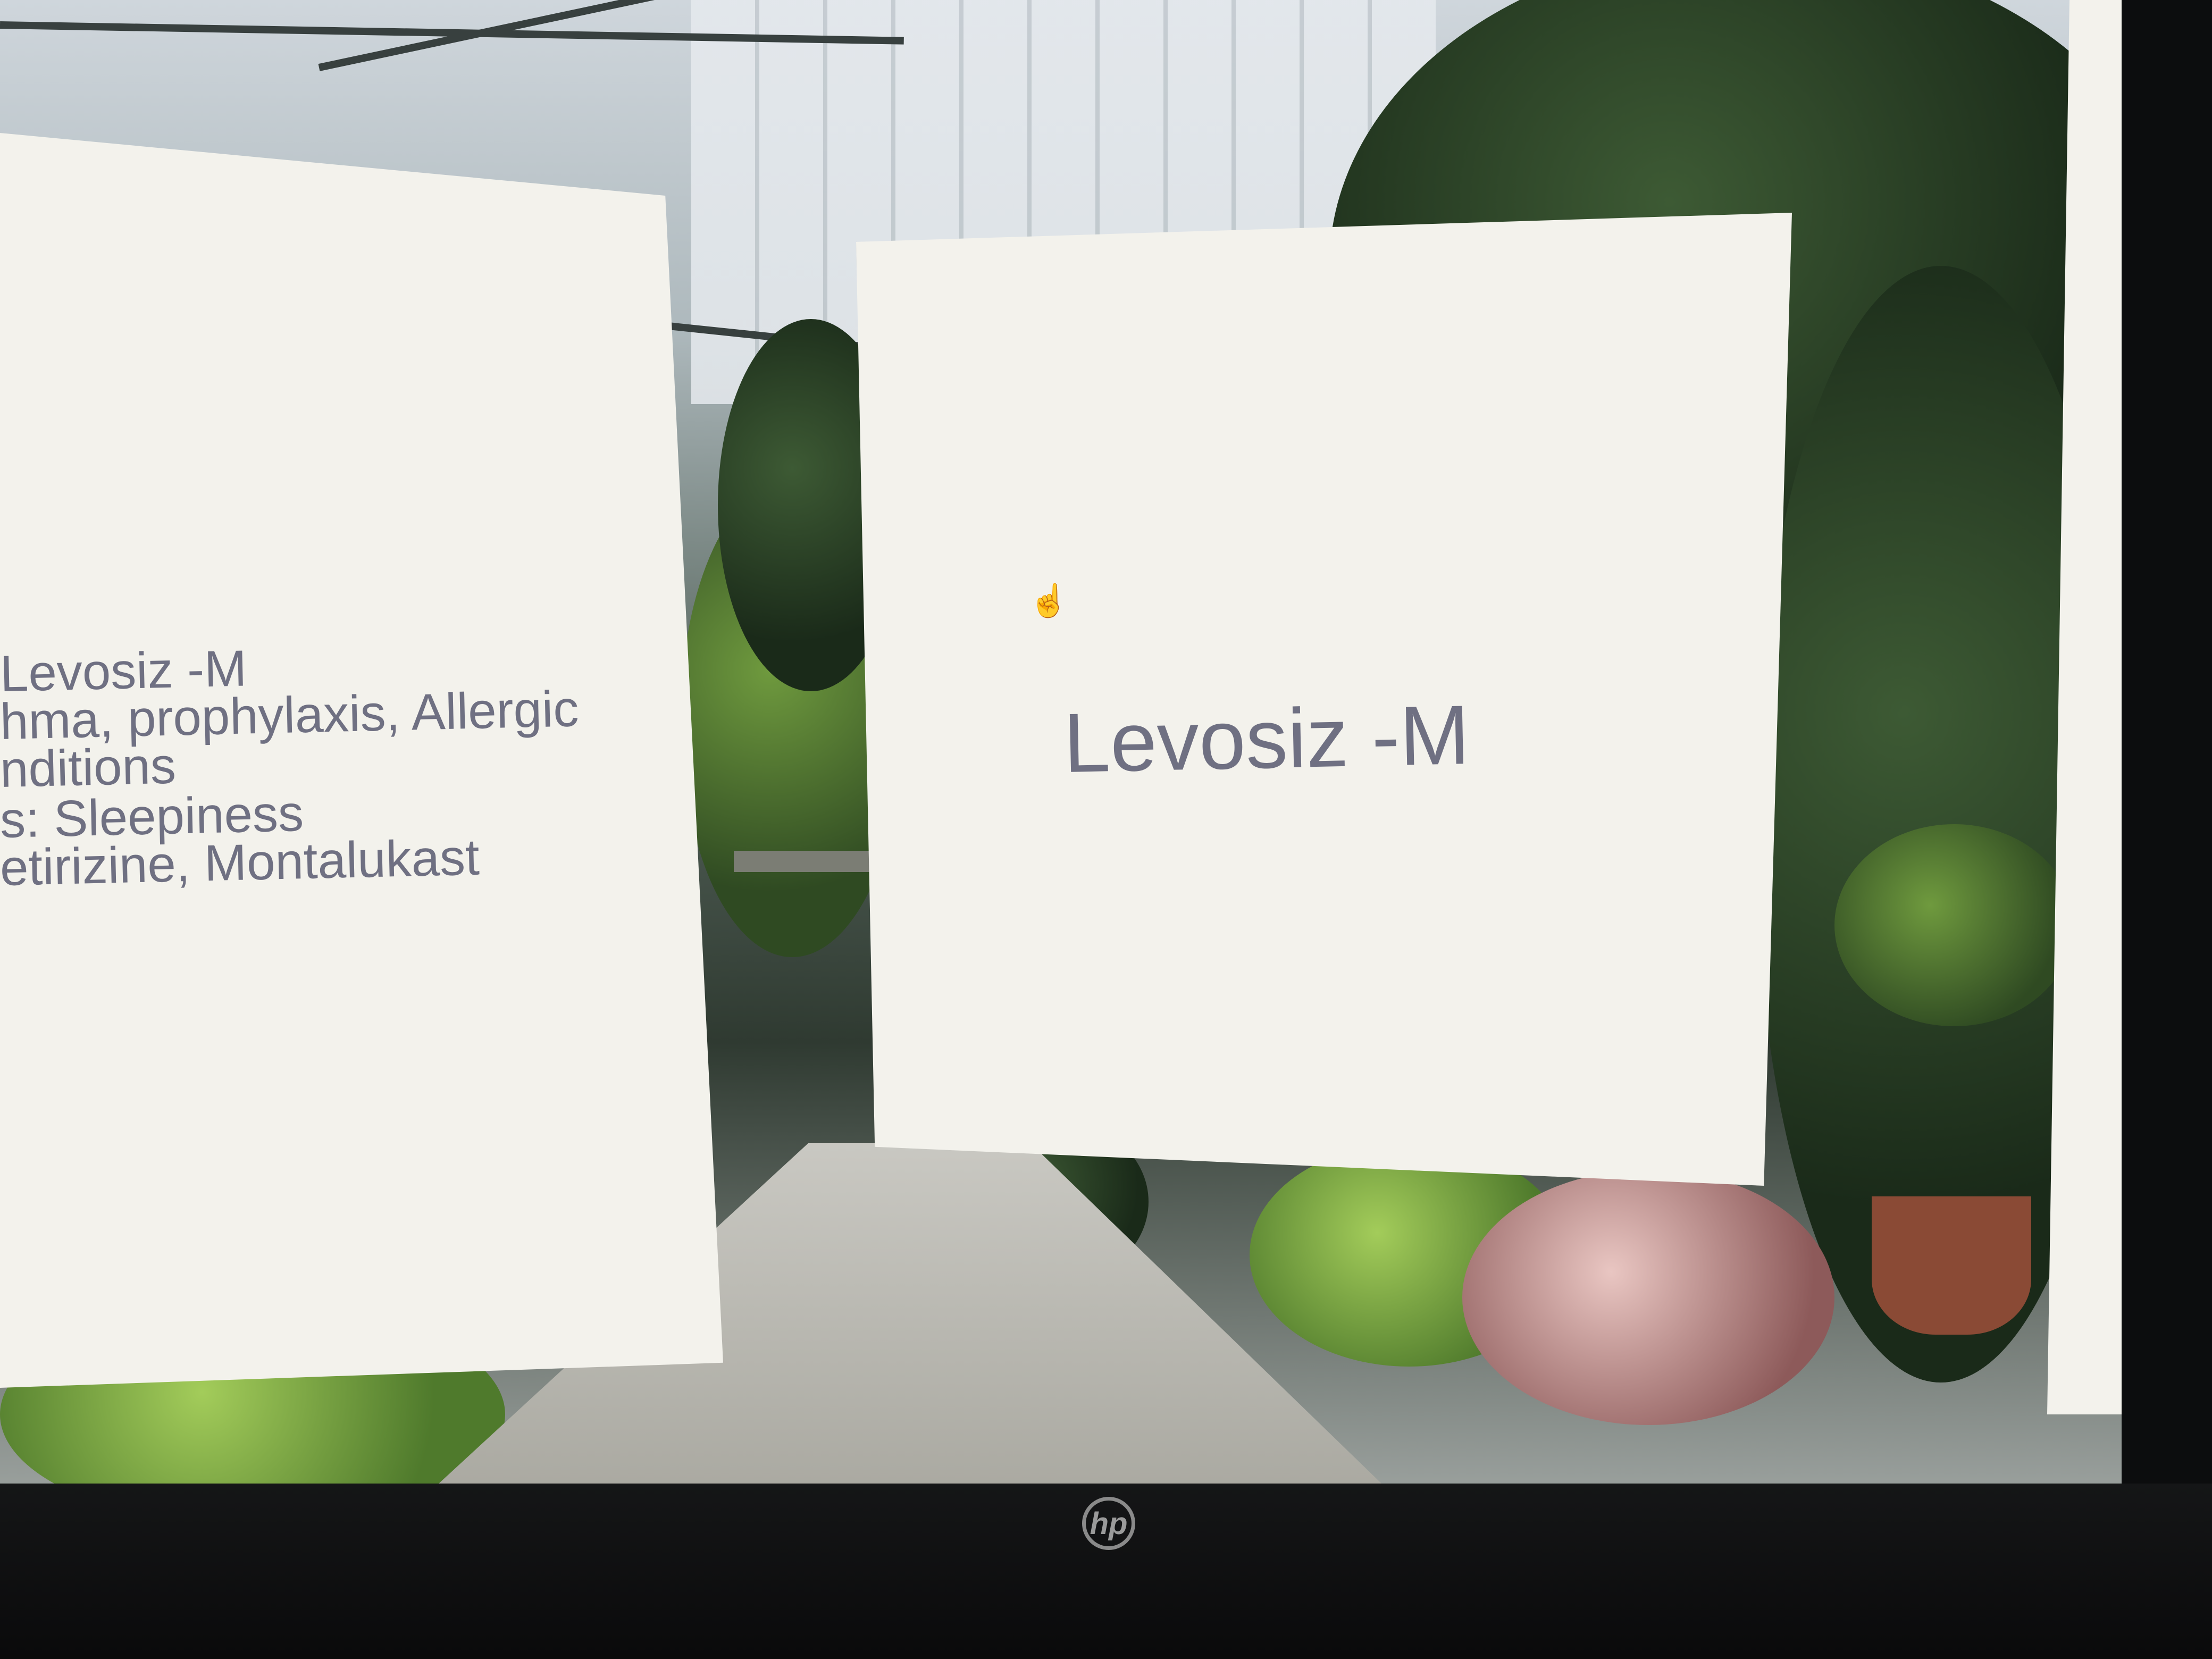  Describe the element at coordinates (803, 861) in the screenshot. I see `bench` at that location.